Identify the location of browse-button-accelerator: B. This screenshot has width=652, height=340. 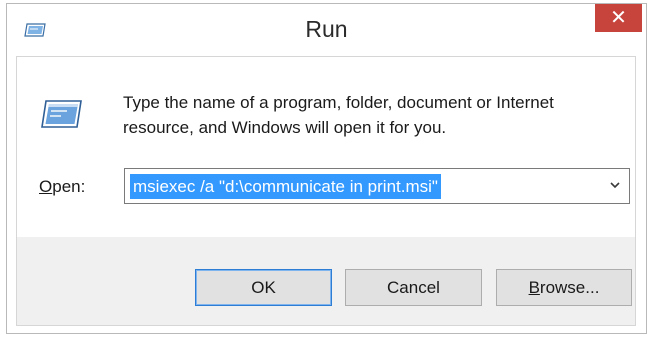
(534, 287).